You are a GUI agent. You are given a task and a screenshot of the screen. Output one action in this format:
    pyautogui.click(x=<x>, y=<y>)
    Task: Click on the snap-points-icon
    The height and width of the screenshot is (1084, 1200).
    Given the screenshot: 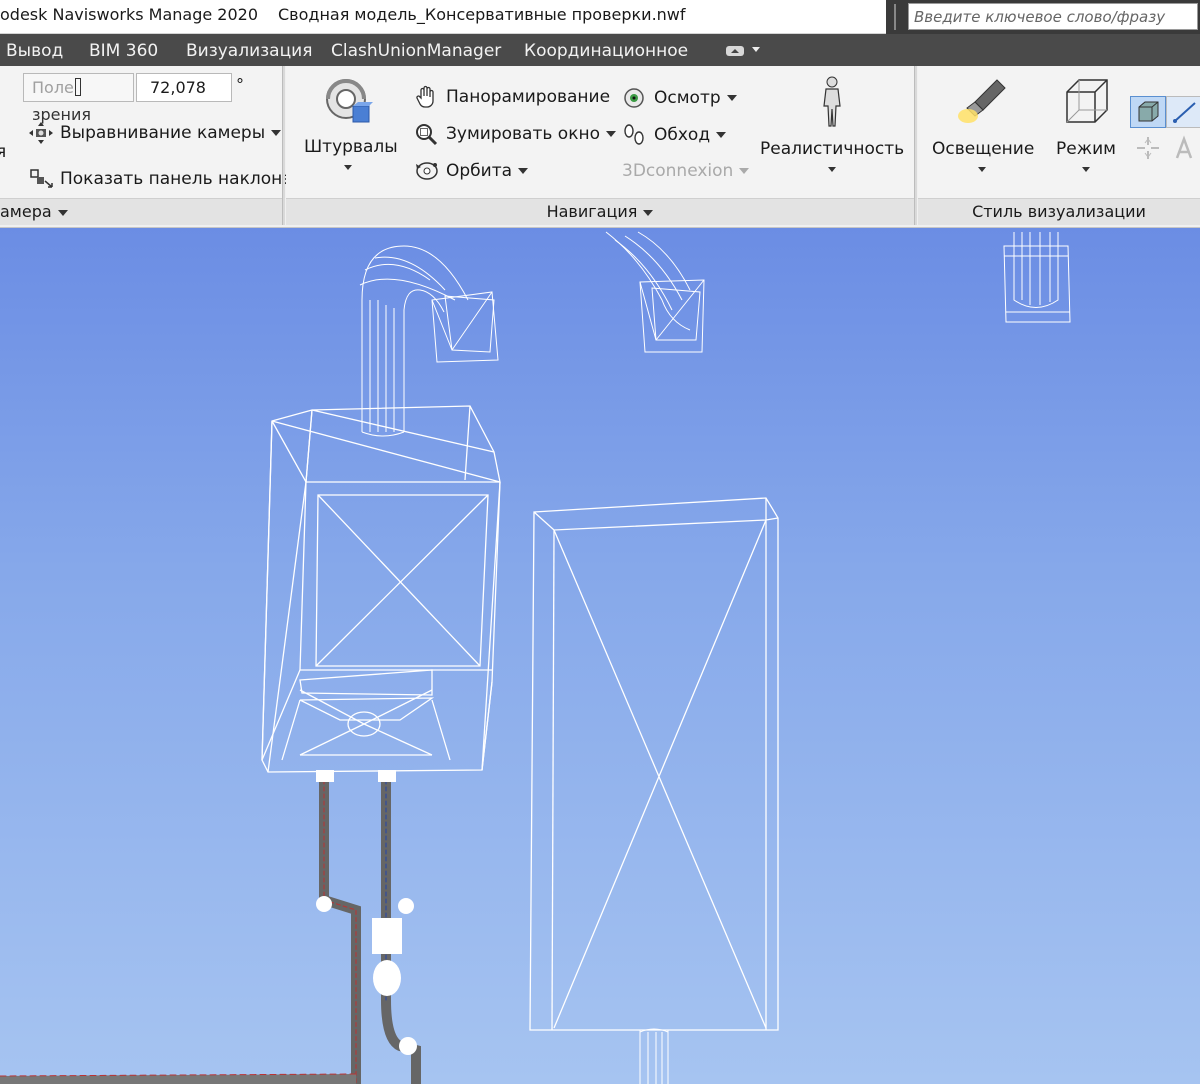 What is the action you would take?
    pyautogui.click(x=1148, y=148)
    